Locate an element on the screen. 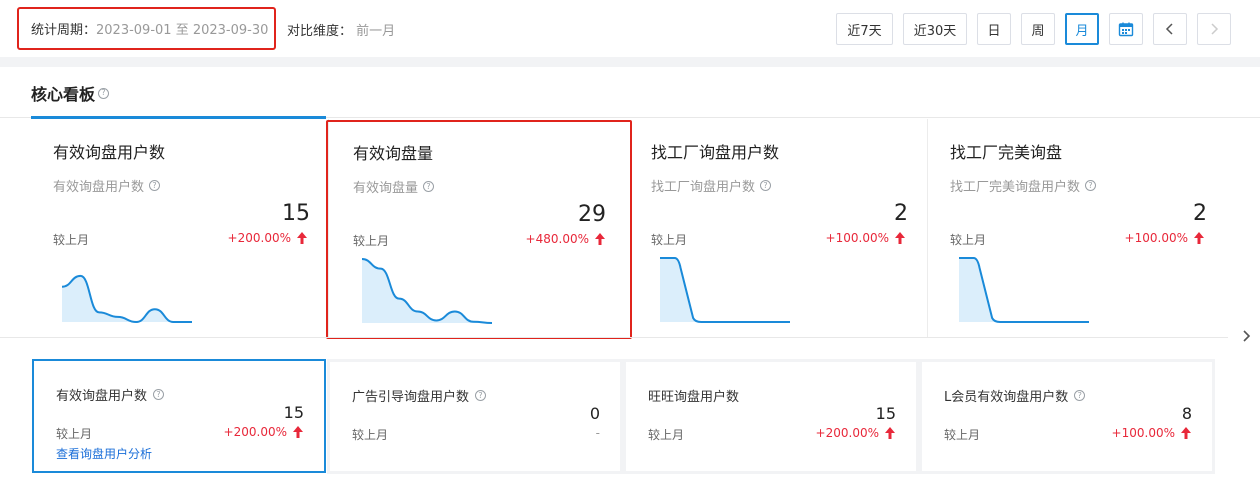 This screenshot has height=498, width=1260. sub-metric-title: L会员有效询盘用户数? is located at coordinates (1015, 395).